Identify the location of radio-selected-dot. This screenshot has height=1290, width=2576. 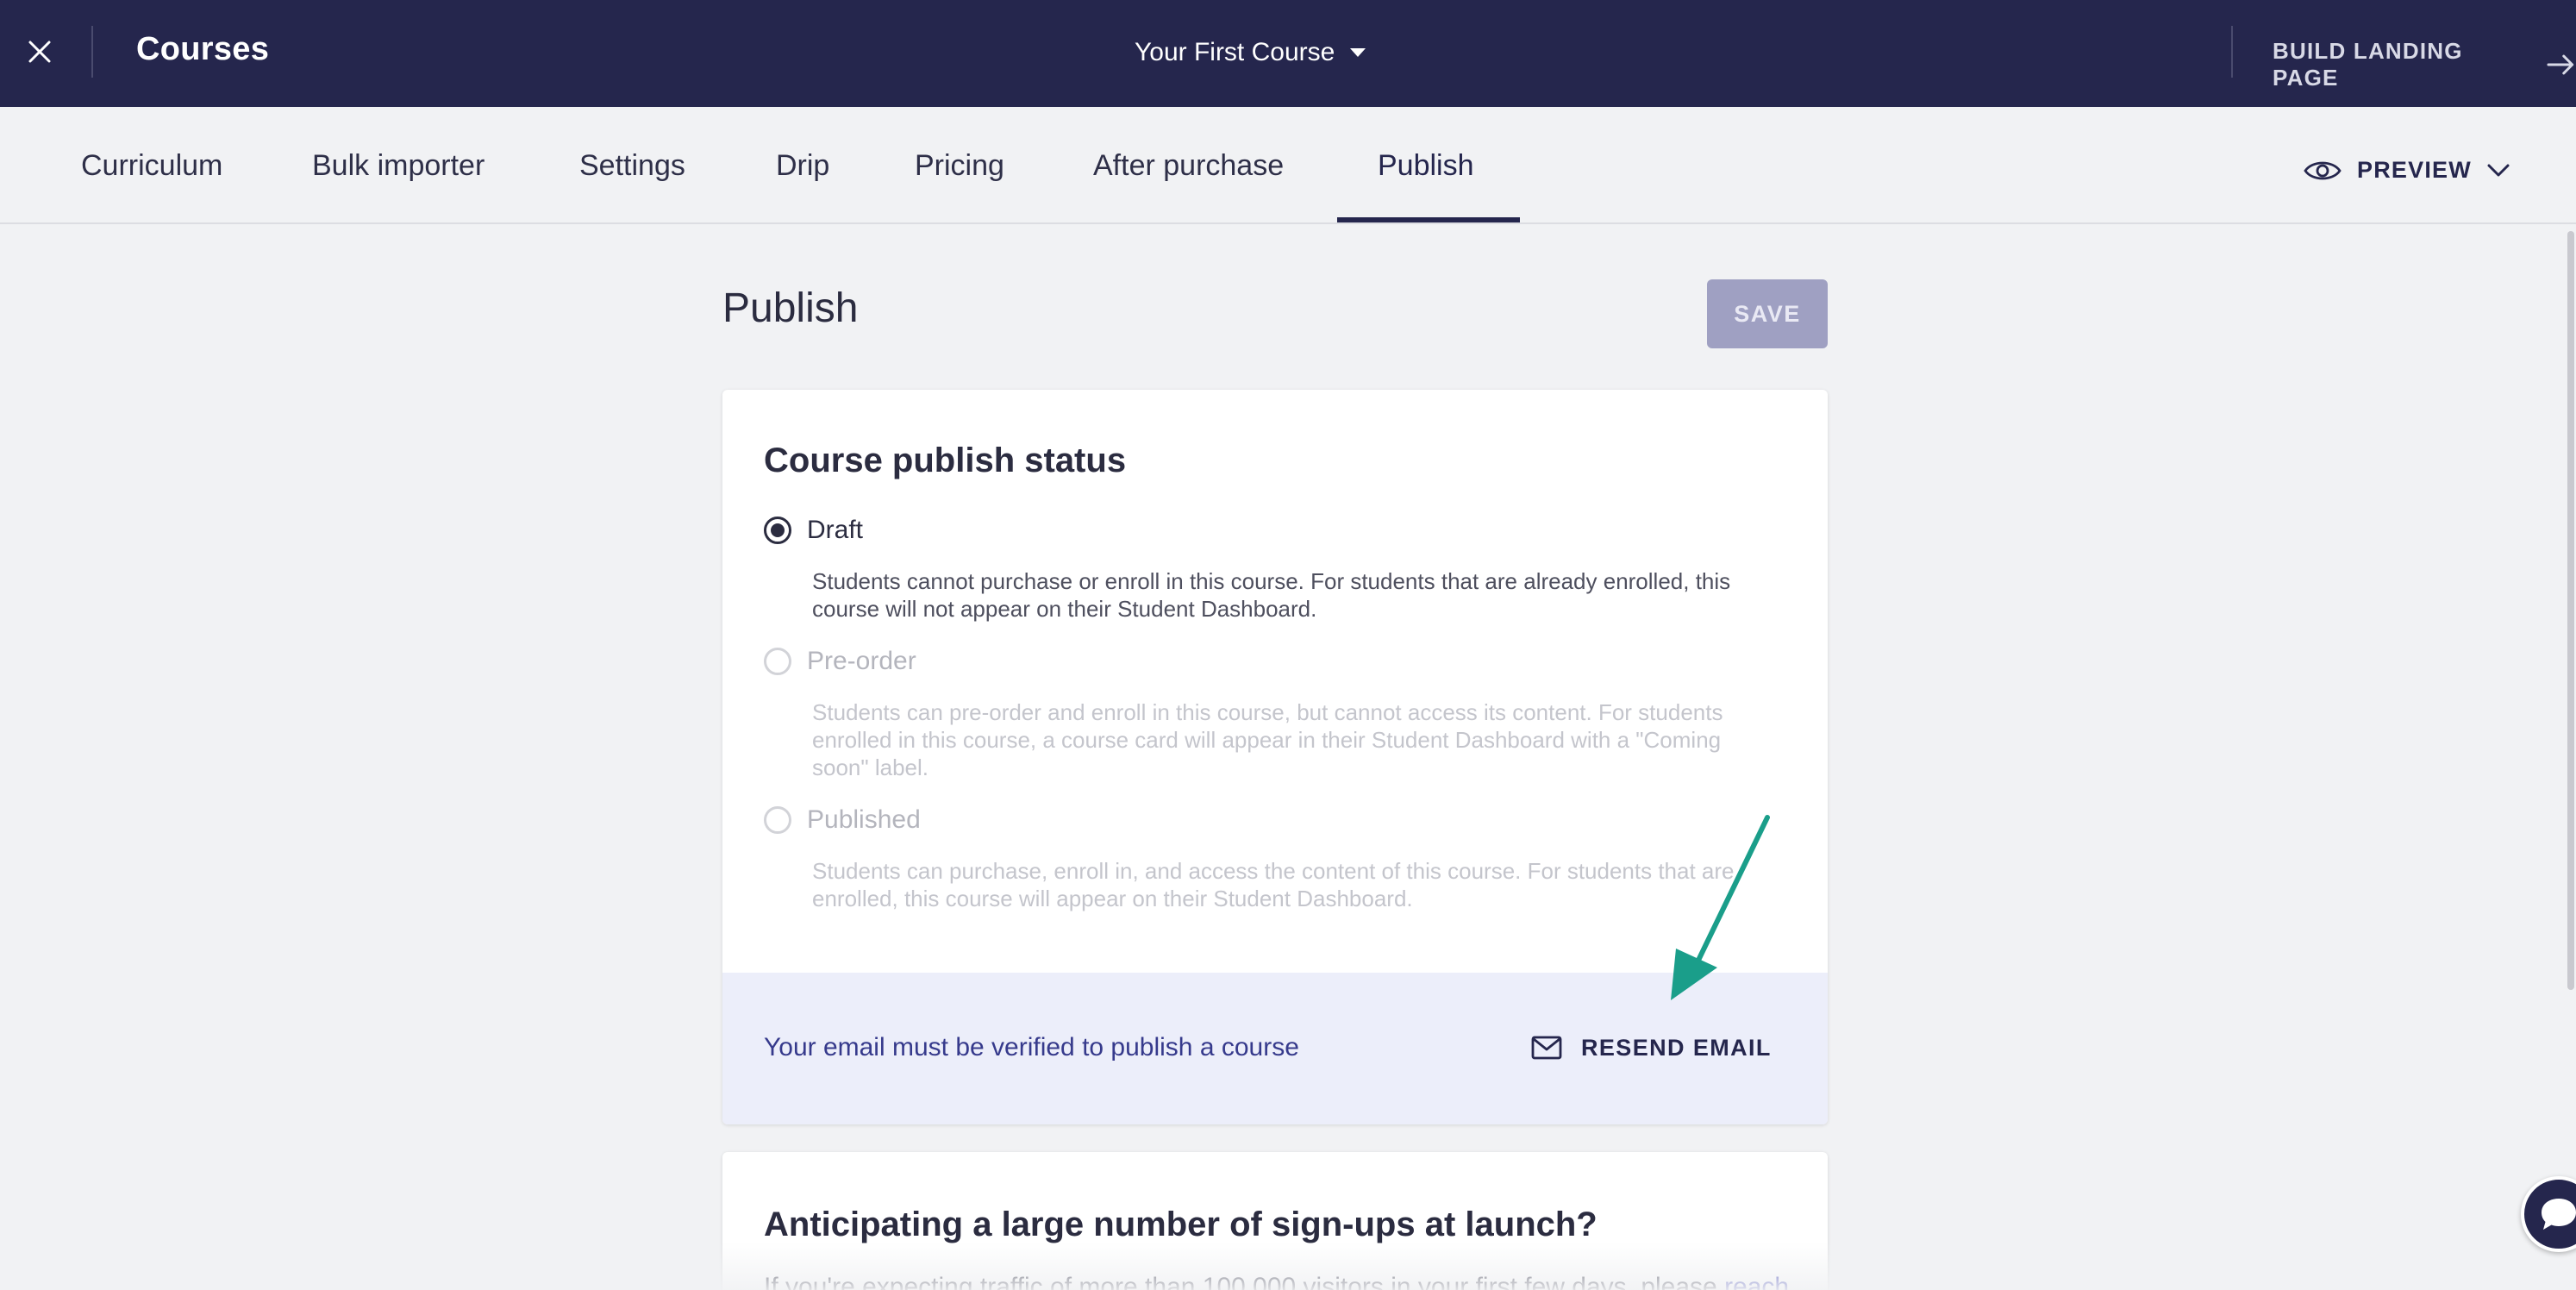
(778, 530).